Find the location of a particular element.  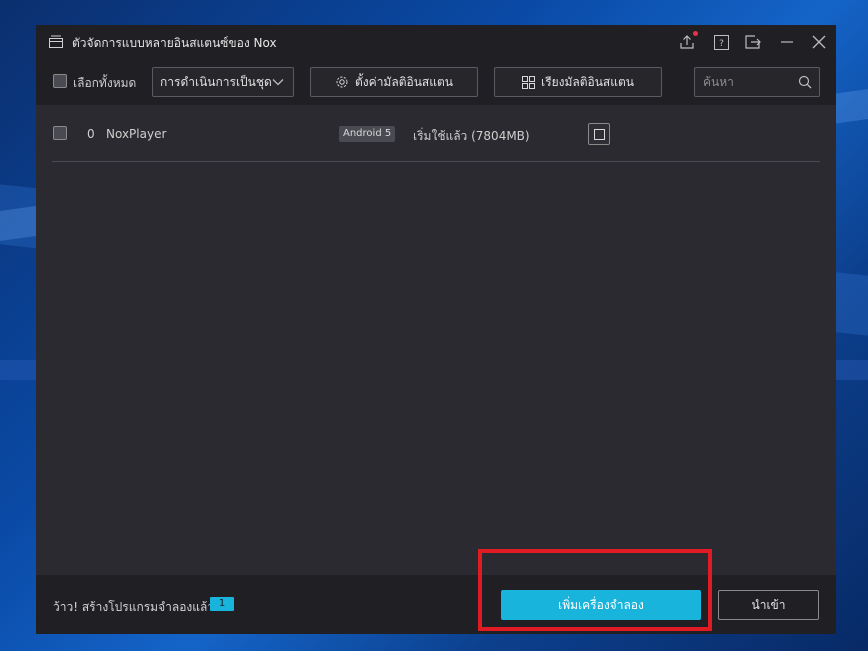

gear-icon is located at coordinates (342, 82).